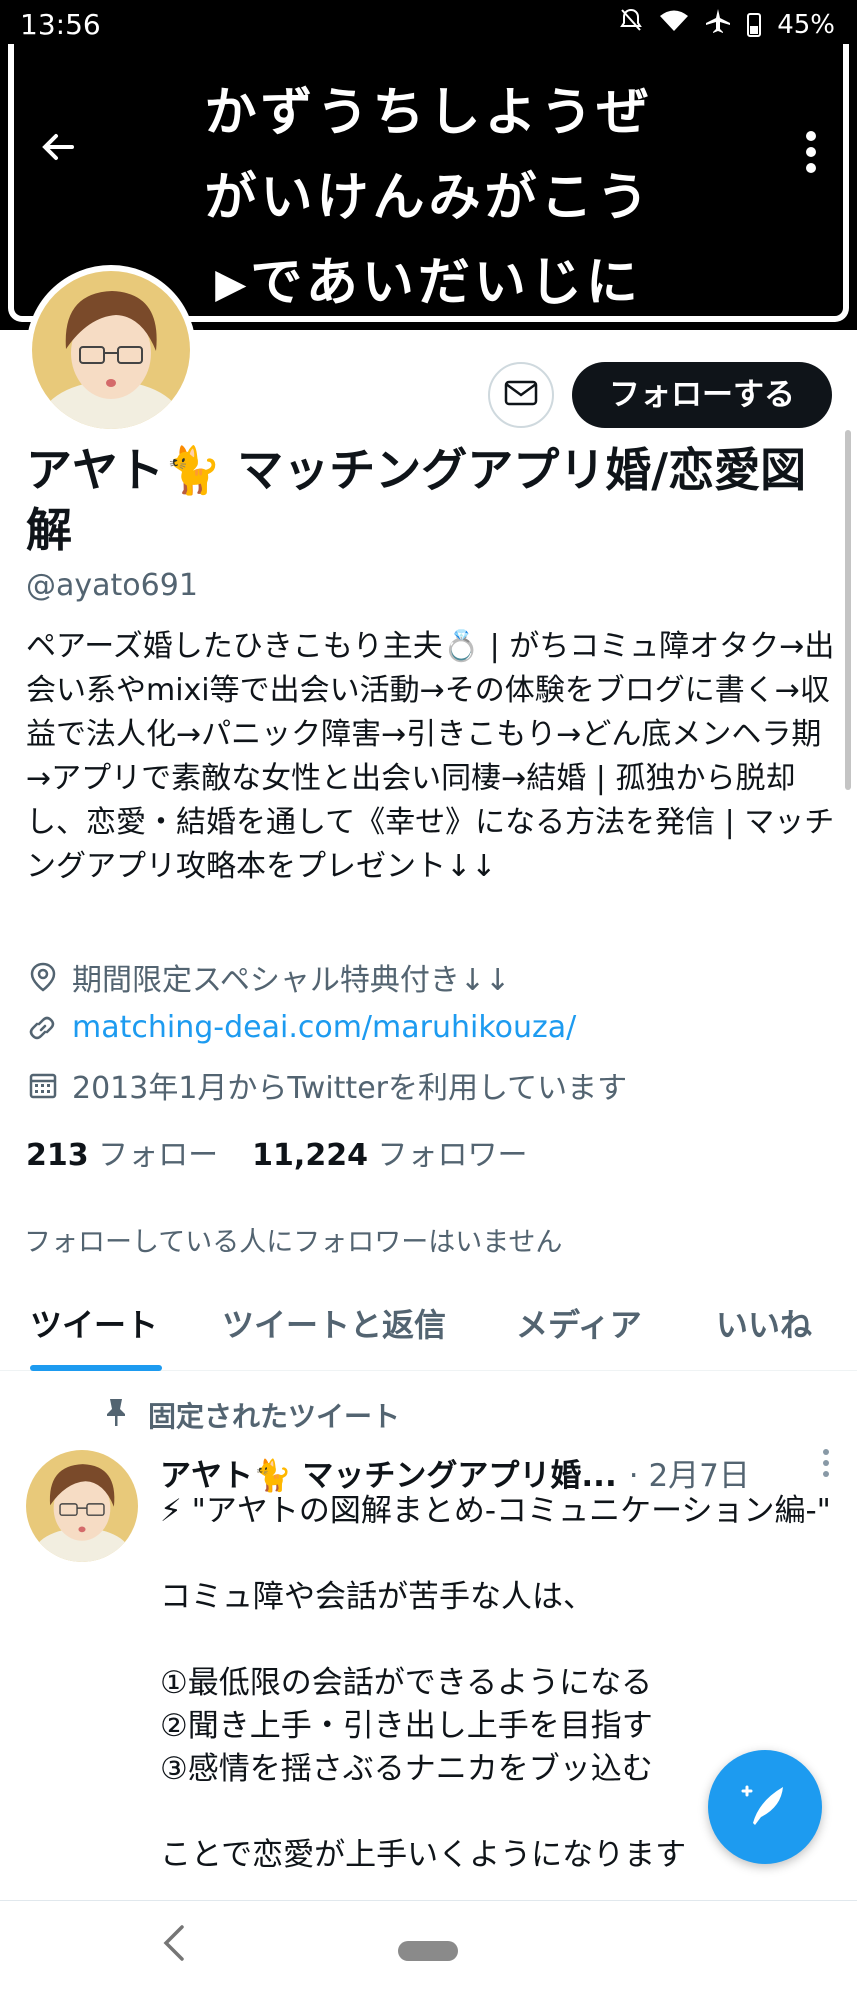  What do you see at coordinates (811, 158) in the screenshot?
I see `more-vertical-icon` at bounding box center [811, 158].